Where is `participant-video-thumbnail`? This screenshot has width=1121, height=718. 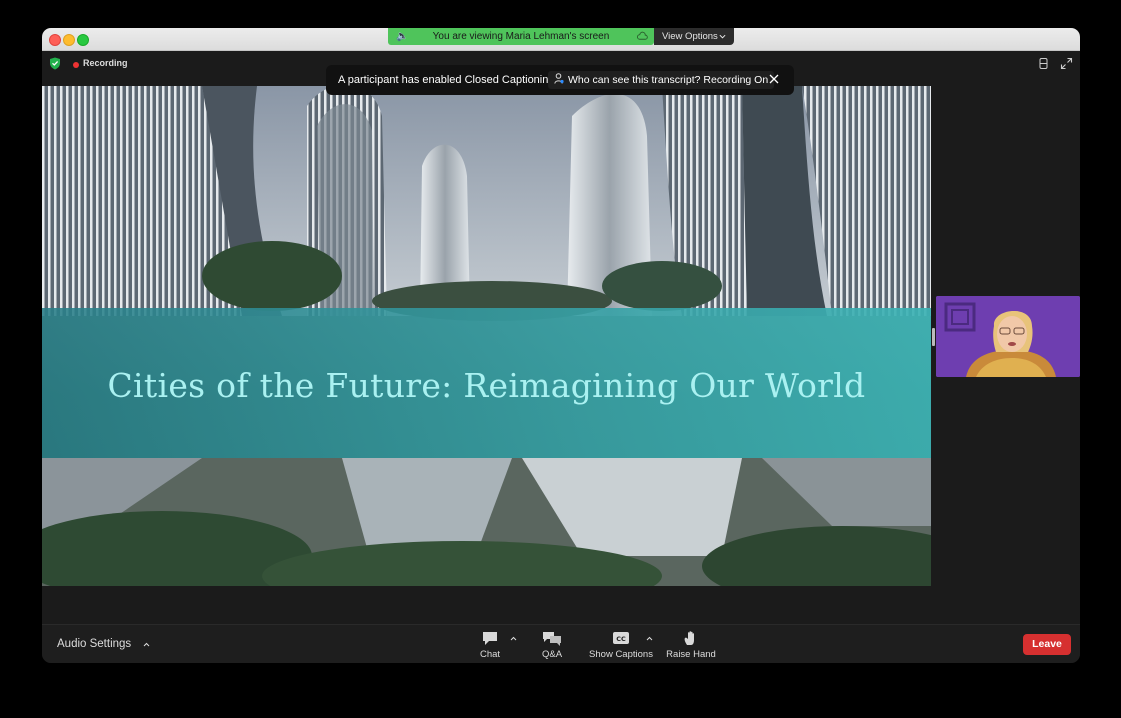 participant-video-thumbnail is located at coordinates (1008, 336).